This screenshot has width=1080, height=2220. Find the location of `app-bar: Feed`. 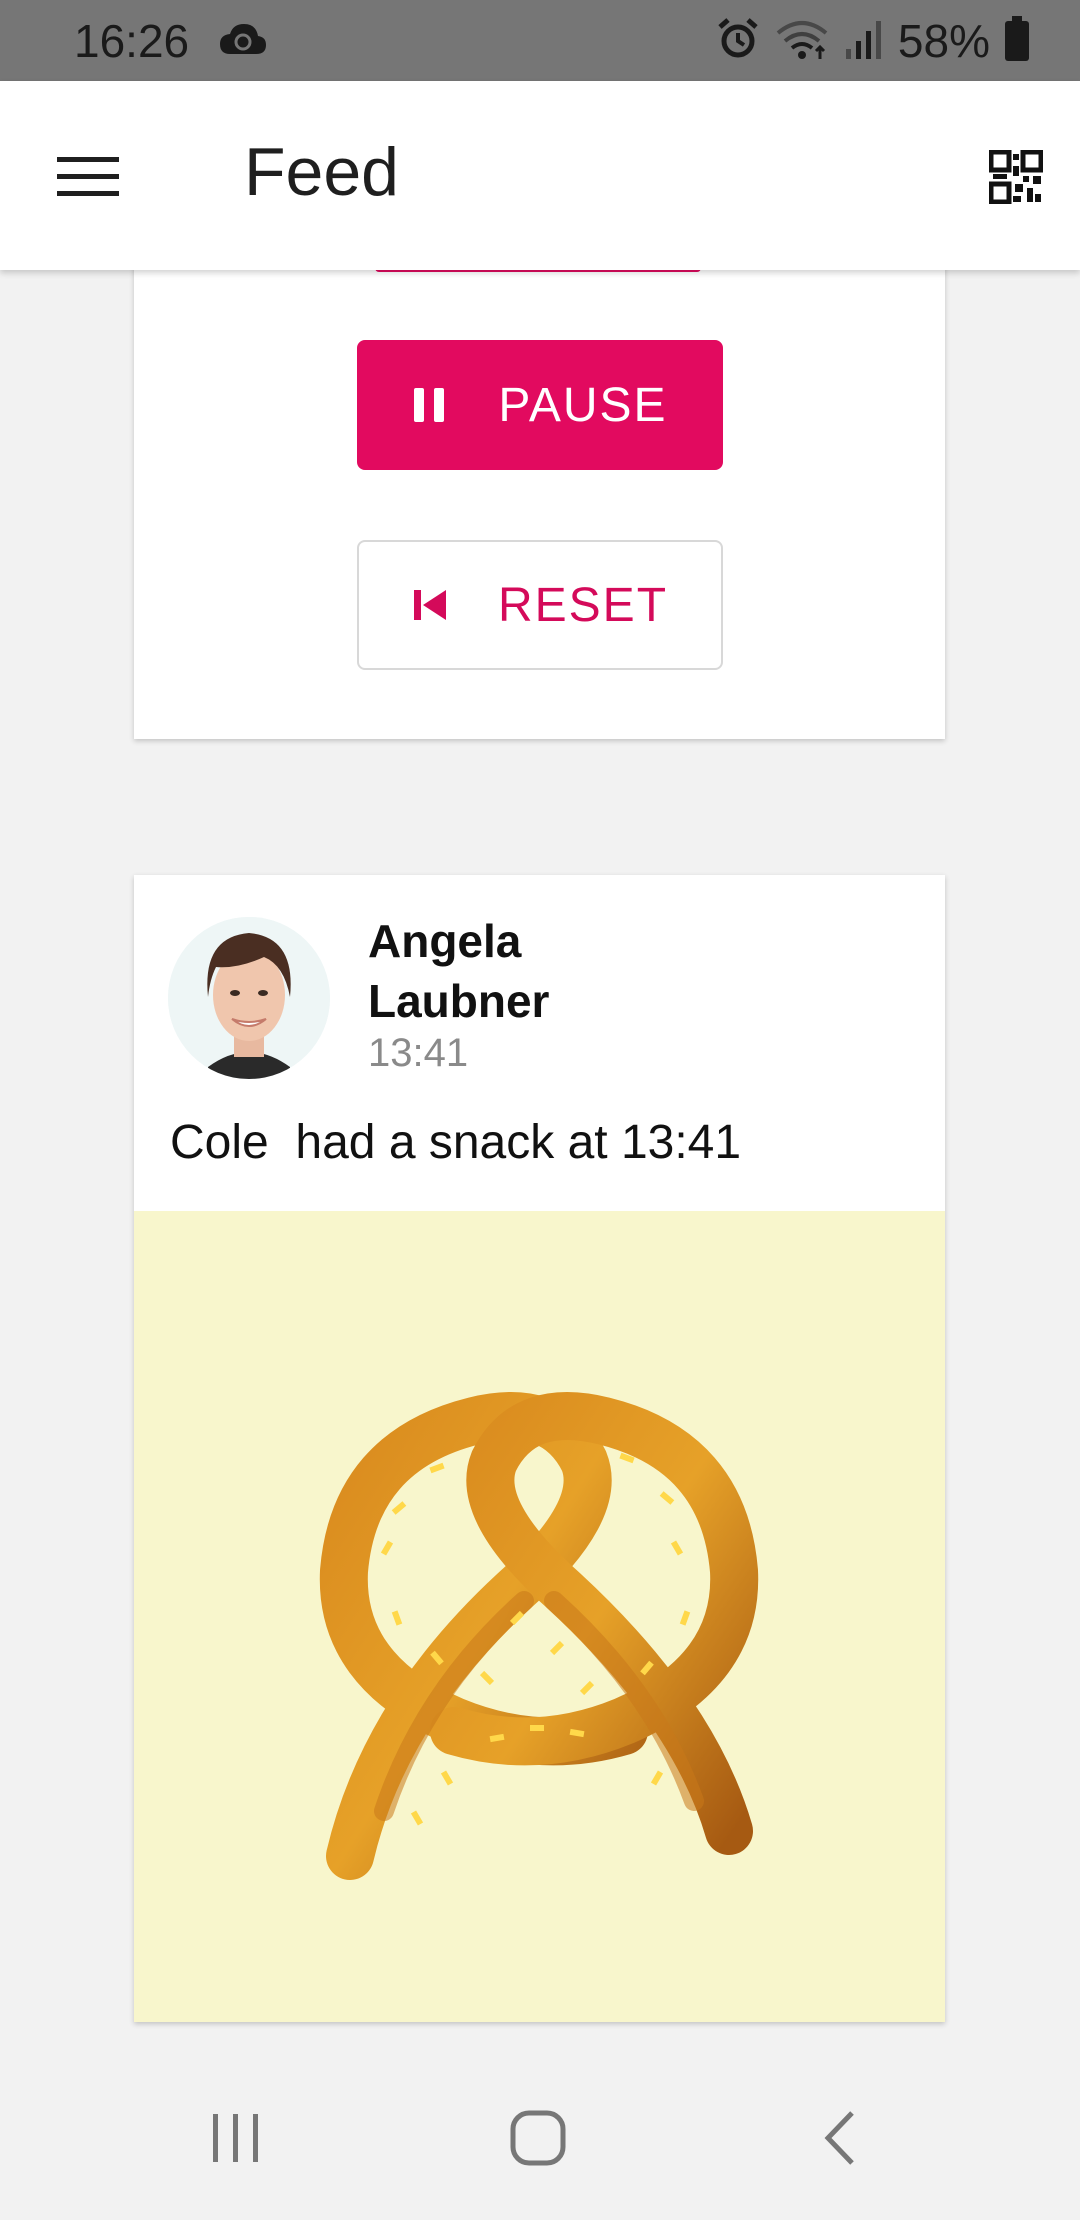

app-bar: Feed is located at coordinates (540, 175).